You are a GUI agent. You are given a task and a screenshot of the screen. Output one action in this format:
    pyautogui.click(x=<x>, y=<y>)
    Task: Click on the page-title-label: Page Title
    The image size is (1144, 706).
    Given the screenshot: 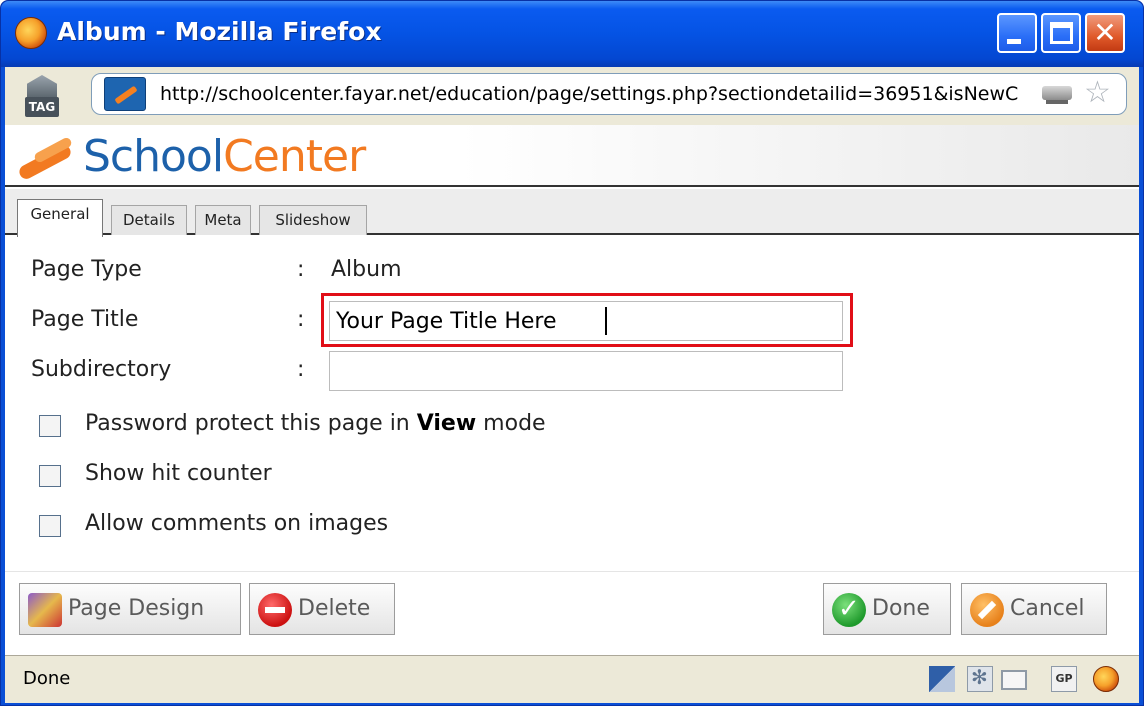 What is the action you would take?
    pyautogui.click(x=85, y=319)
    